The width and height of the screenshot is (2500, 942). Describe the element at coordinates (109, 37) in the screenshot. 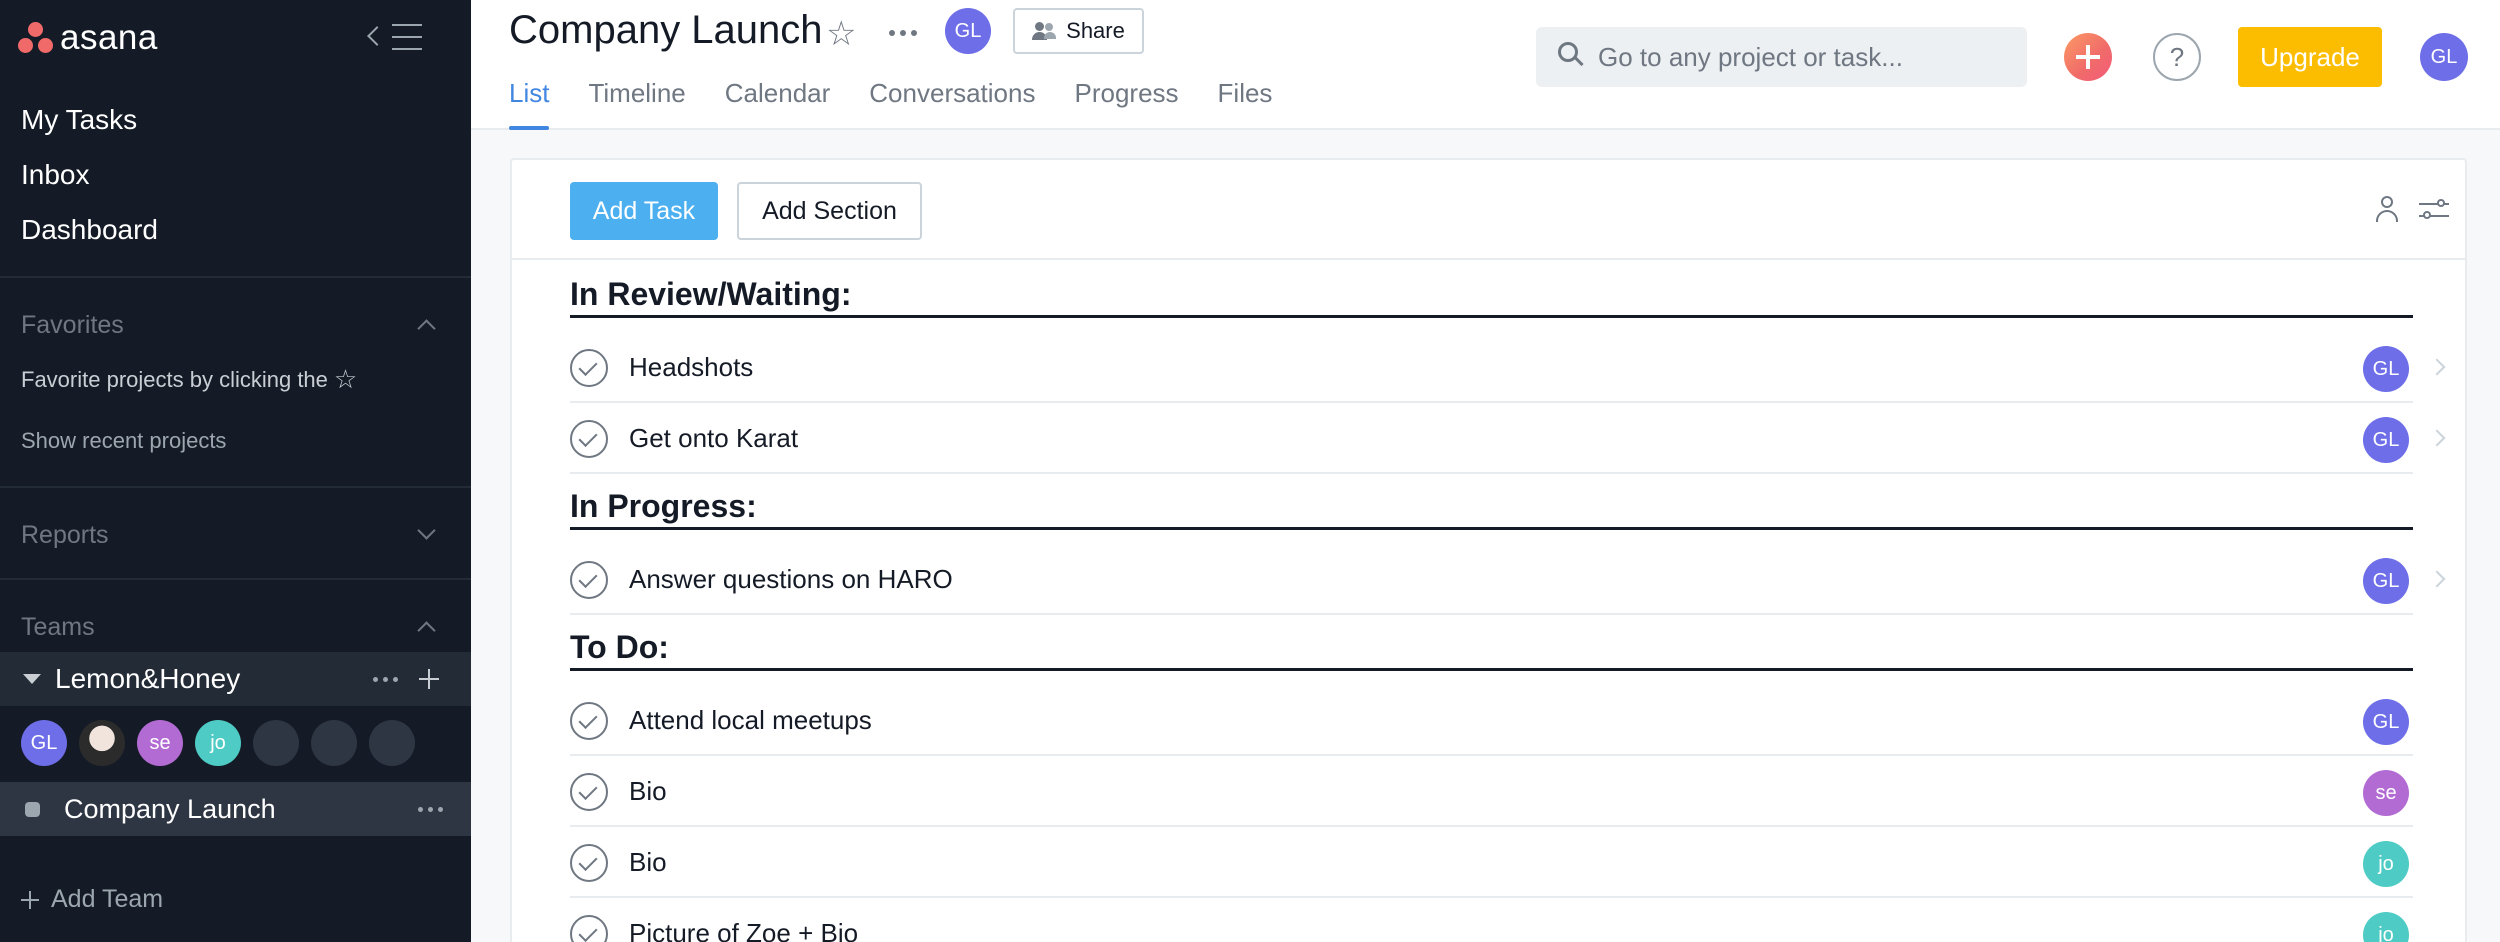

I see `logo-text: asana` at that location.